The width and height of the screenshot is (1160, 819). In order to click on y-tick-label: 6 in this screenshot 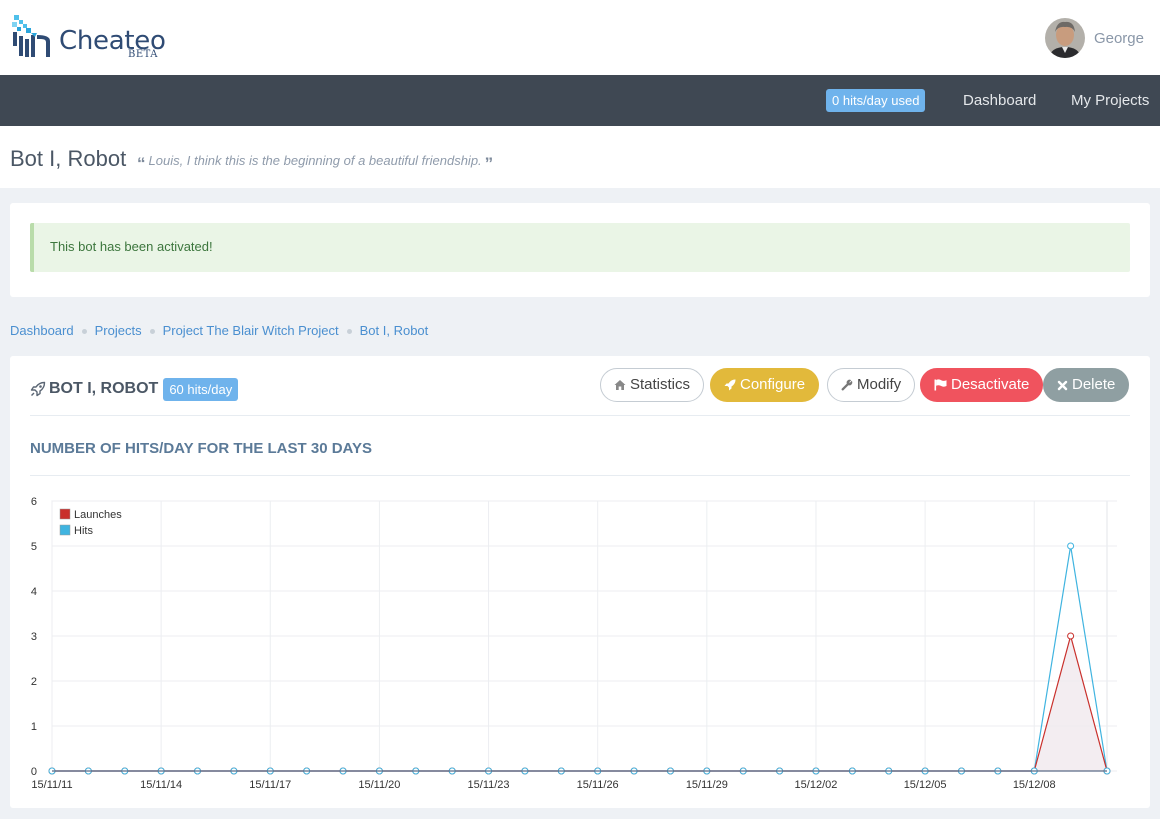, I will do `click(34, 502)`.